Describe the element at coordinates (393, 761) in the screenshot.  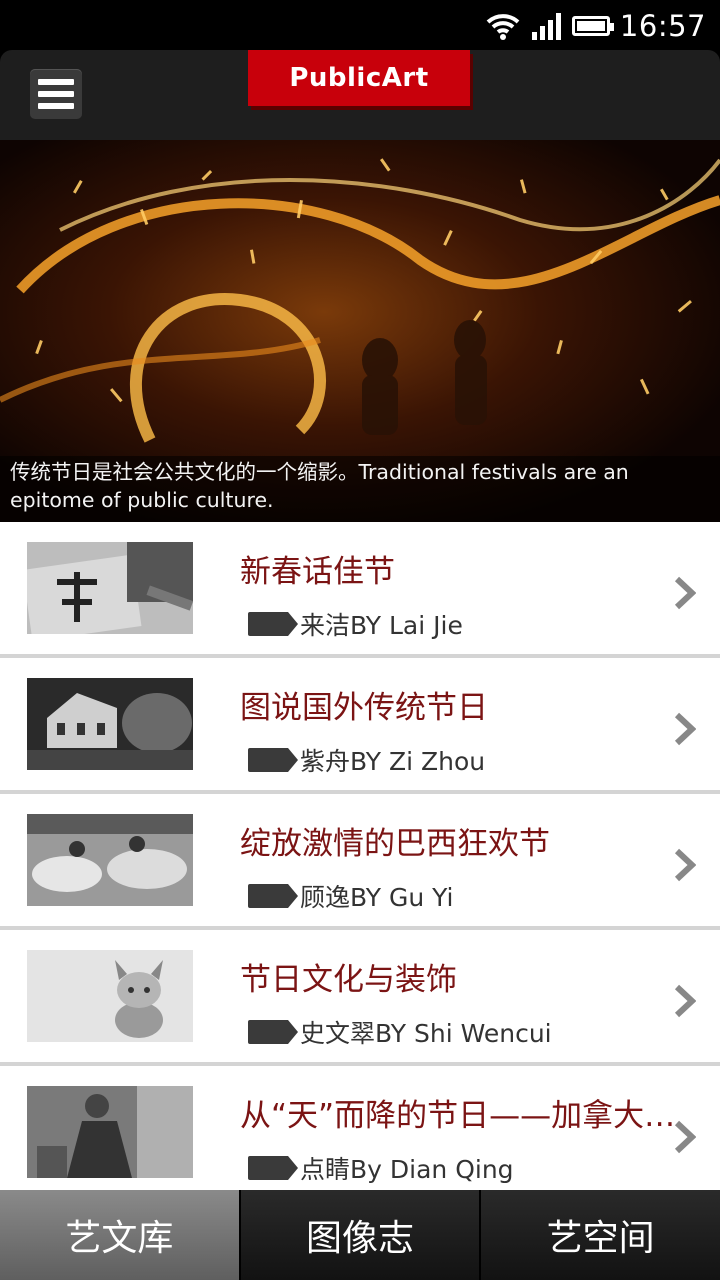
I see `article-author: 紫舟BY Zi Zhou` at that location.